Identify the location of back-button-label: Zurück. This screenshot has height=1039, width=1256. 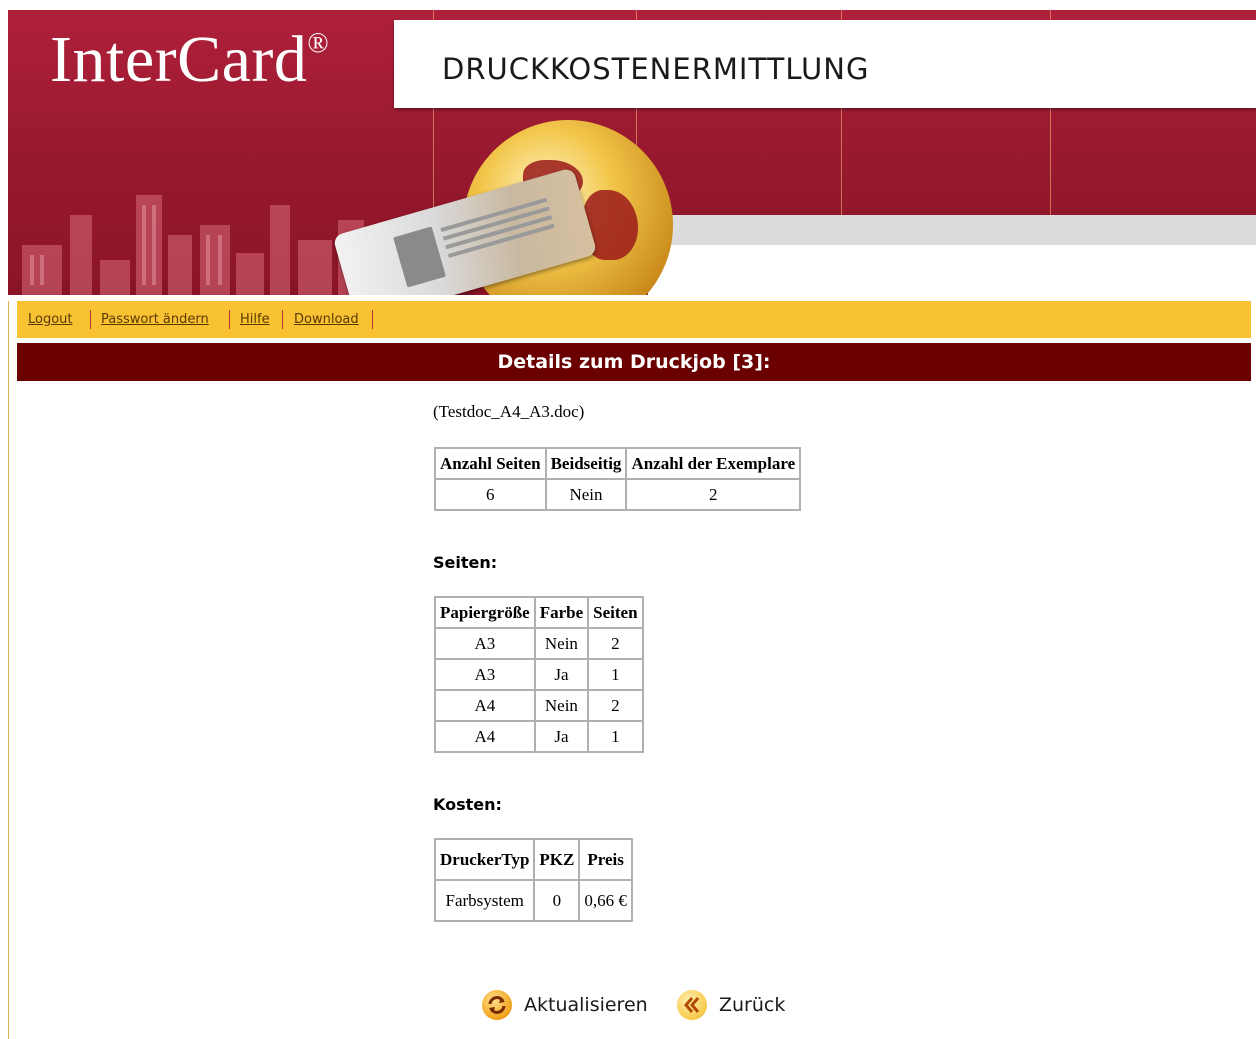
(752, 1005).